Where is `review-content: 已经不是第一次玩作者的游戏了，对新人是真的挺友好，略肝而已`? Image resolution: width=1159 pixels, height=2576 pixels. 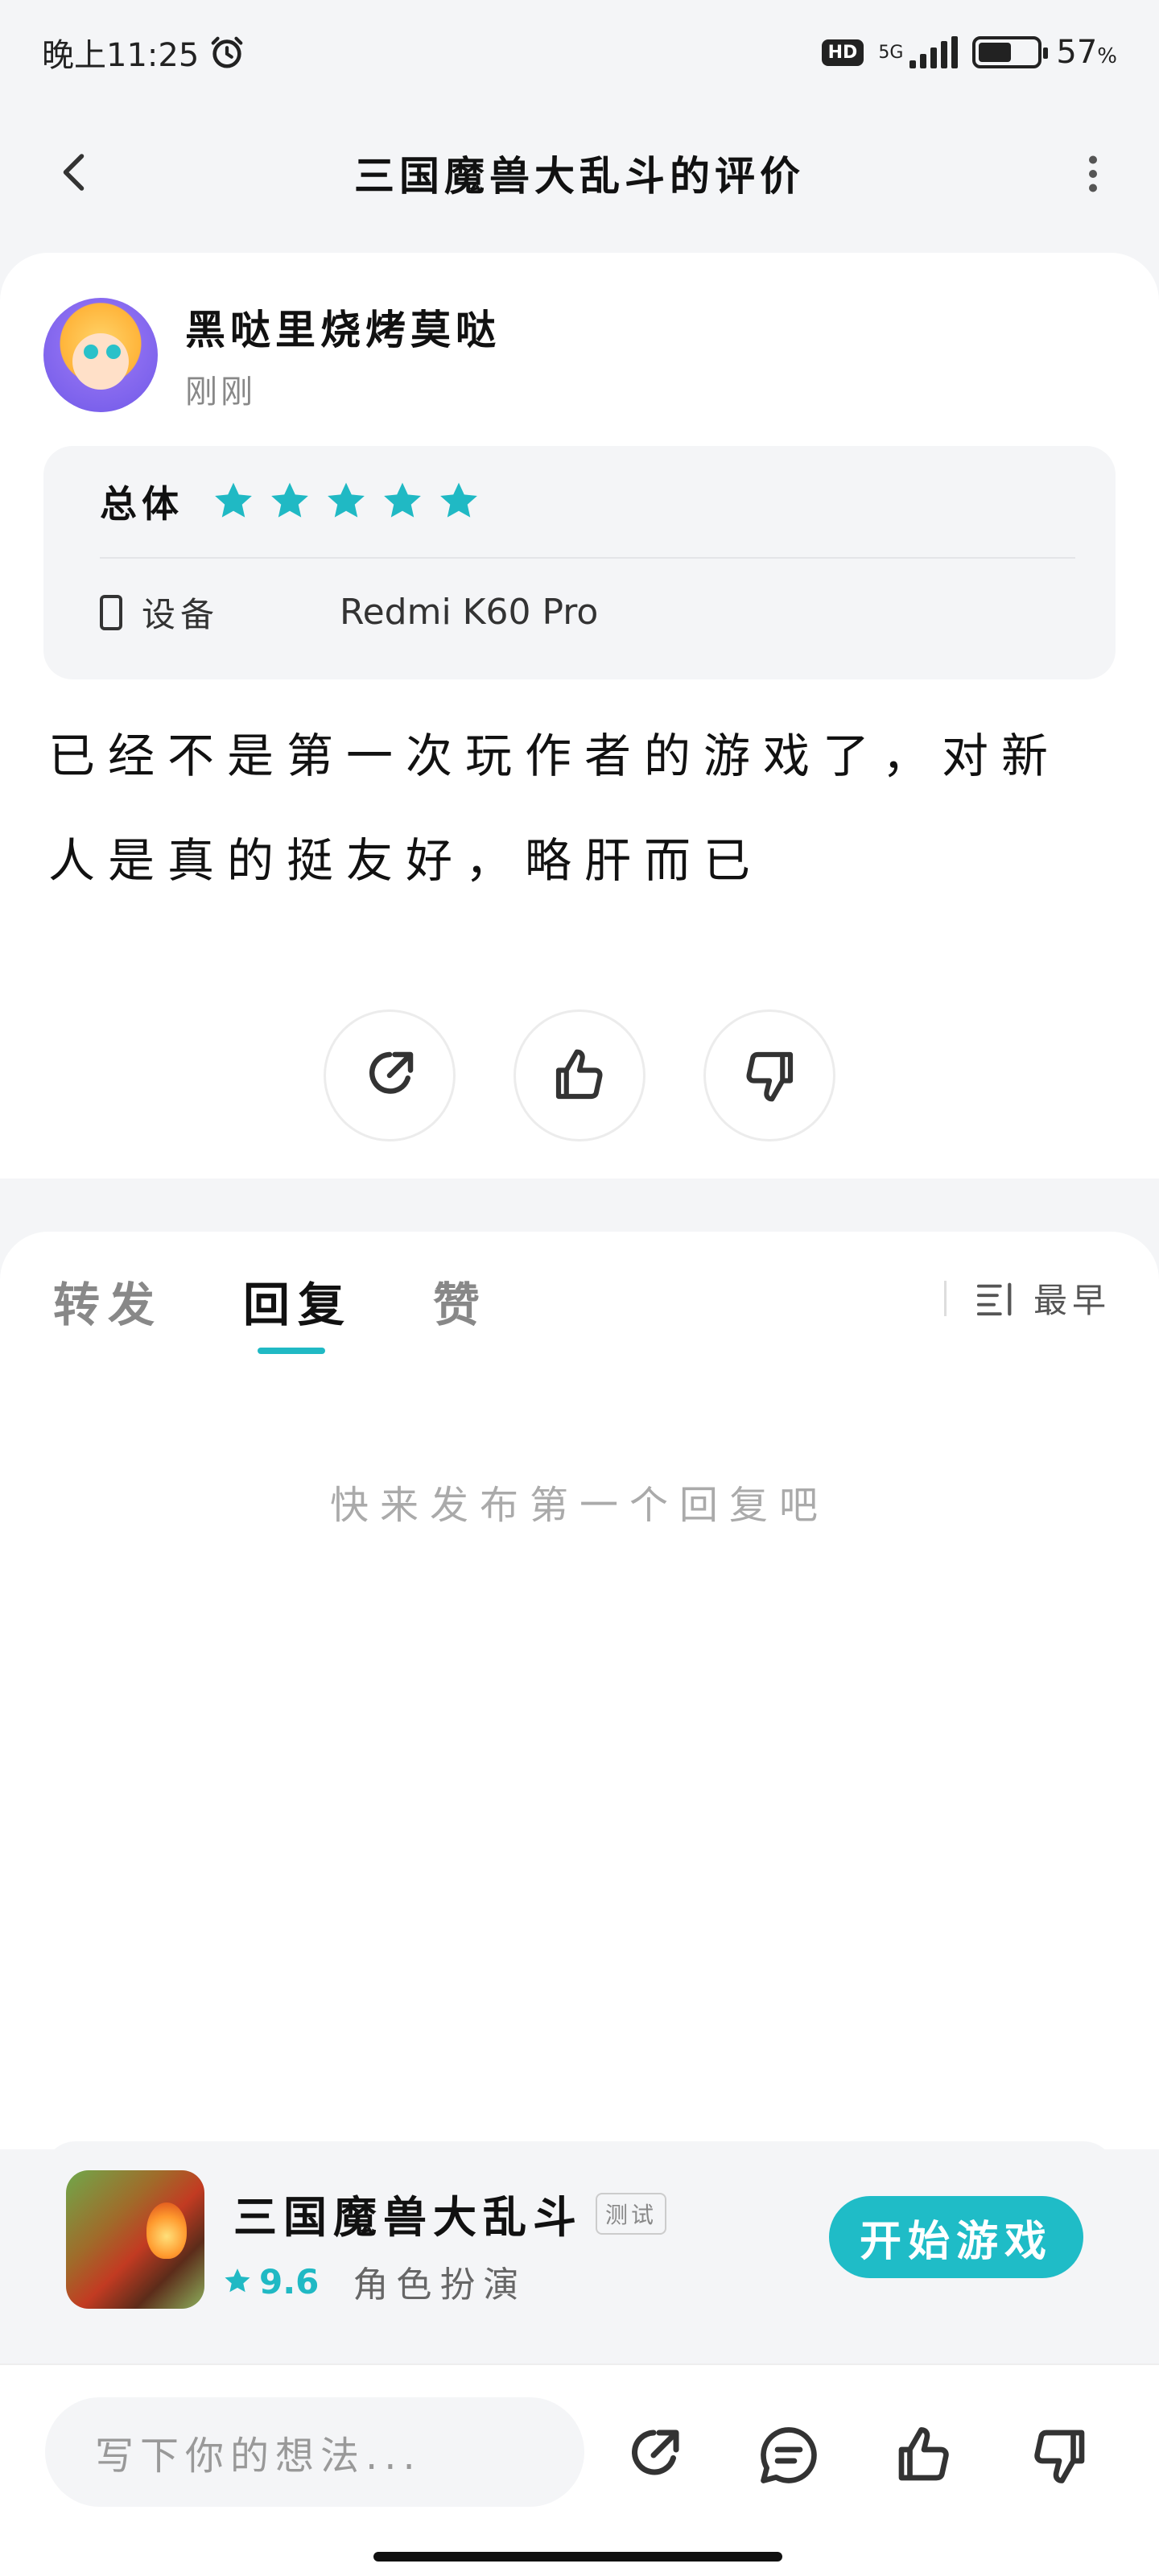
review-content: 已经不是第一次玩作者的游戏了，对新人是真的挺友好，略肝而已 is located at coordinates (555, 808).